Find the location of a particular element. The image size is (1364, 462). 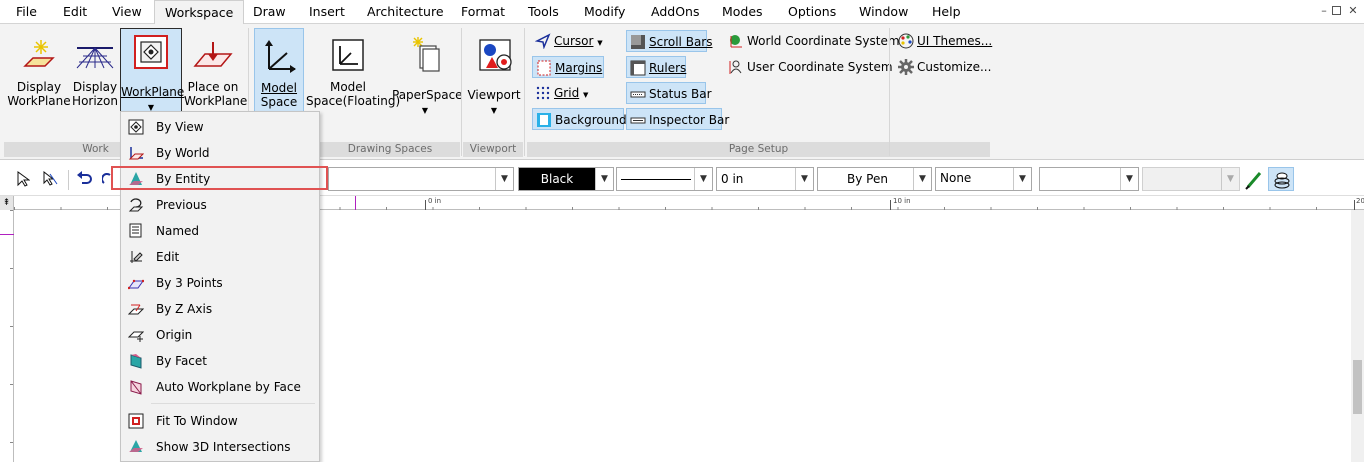

menu-item-previous: Previous is located at coordinates (220, 205).